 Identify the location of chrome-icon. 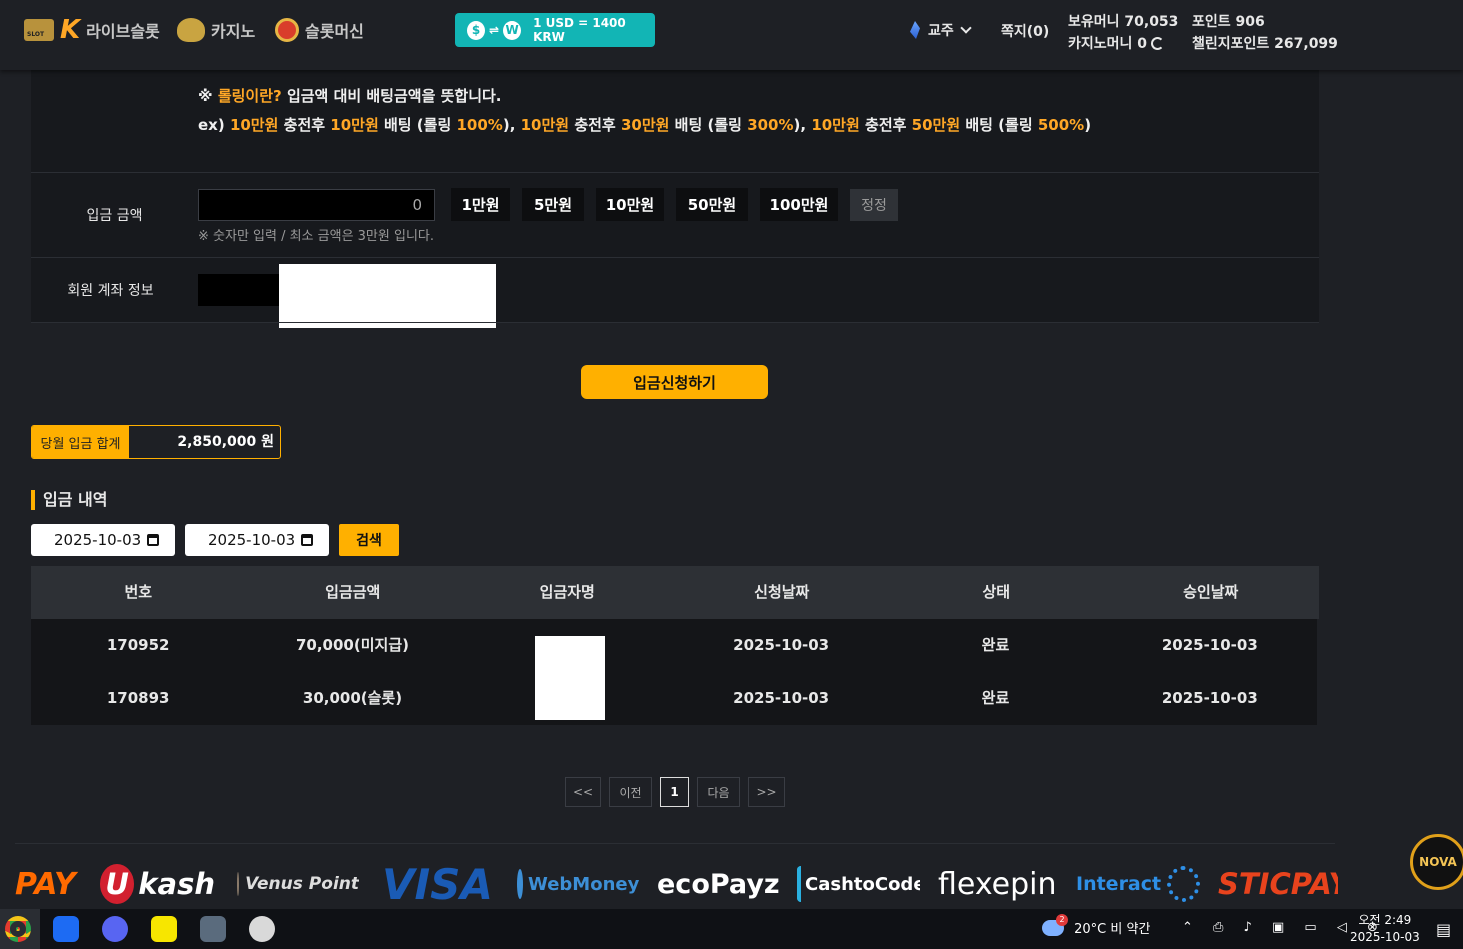
(18, 929).